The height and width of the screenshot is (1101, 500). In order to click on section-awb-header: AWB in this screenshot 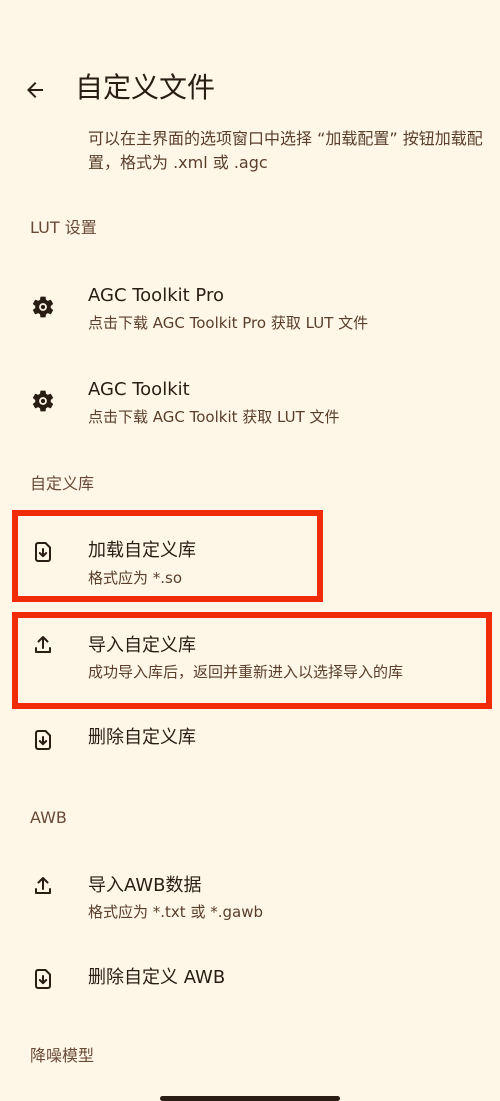, I will do `click(48, 817)`.